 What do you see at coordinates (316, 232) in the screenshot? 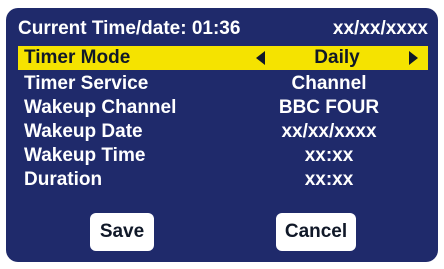
I see `cancel-button: Cancel` at bounding box center [316, 232].